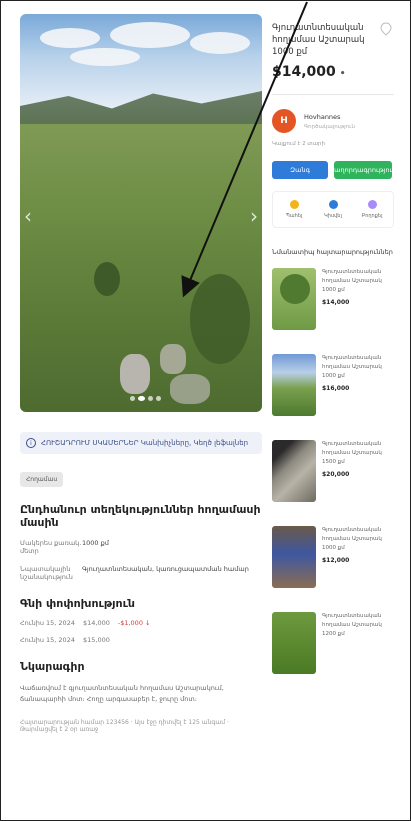 This screenshot has height=821, width=411. I want to click on divider, so click(333, 94).